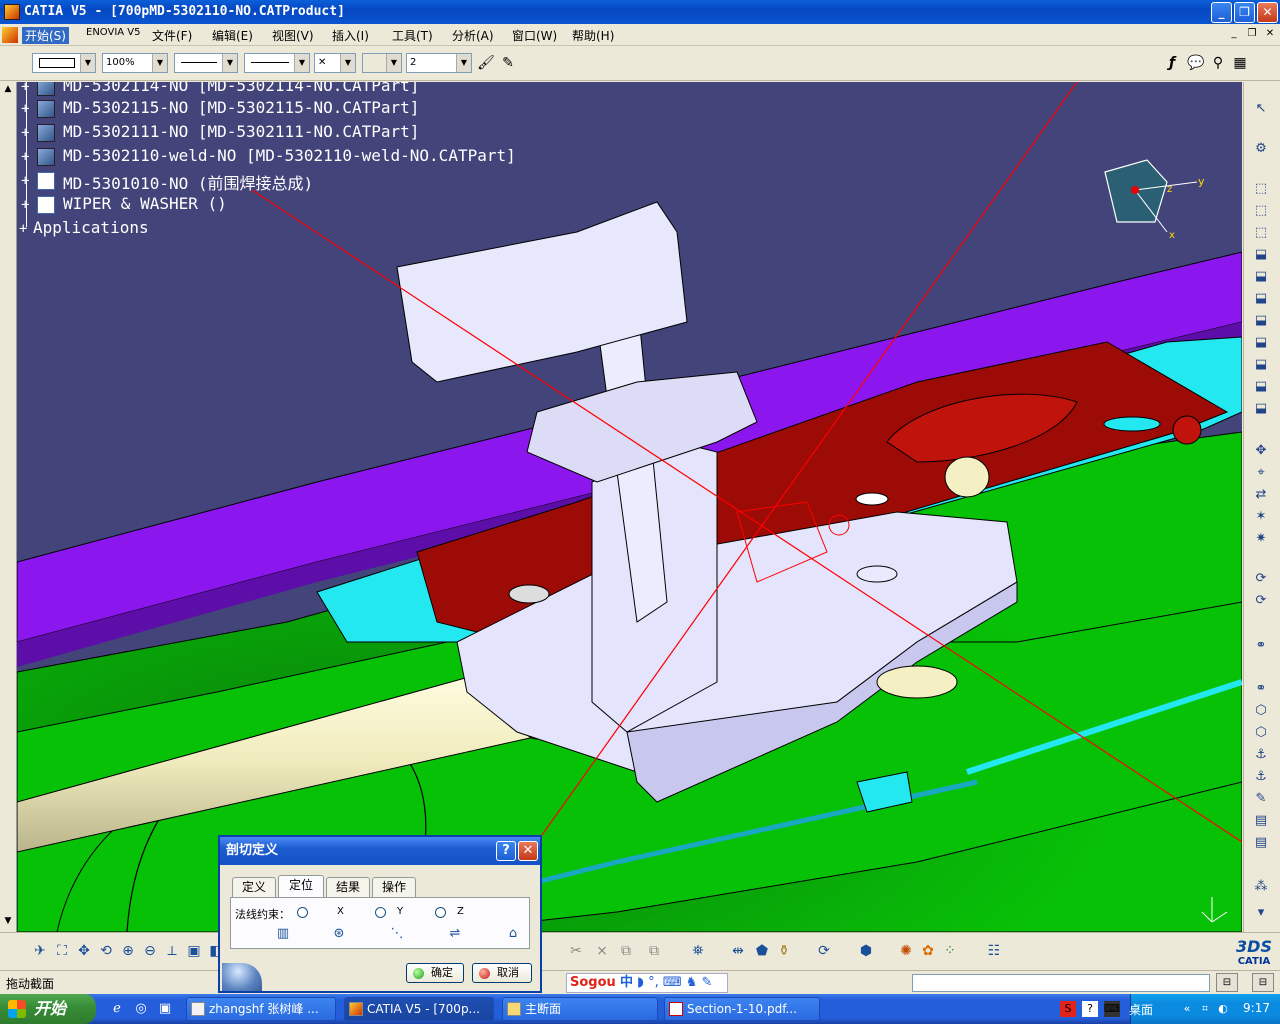  Describe the element at coordinates (1261, 277) in the screenshot. I see `replace-component-icon: ⬓` at that location.